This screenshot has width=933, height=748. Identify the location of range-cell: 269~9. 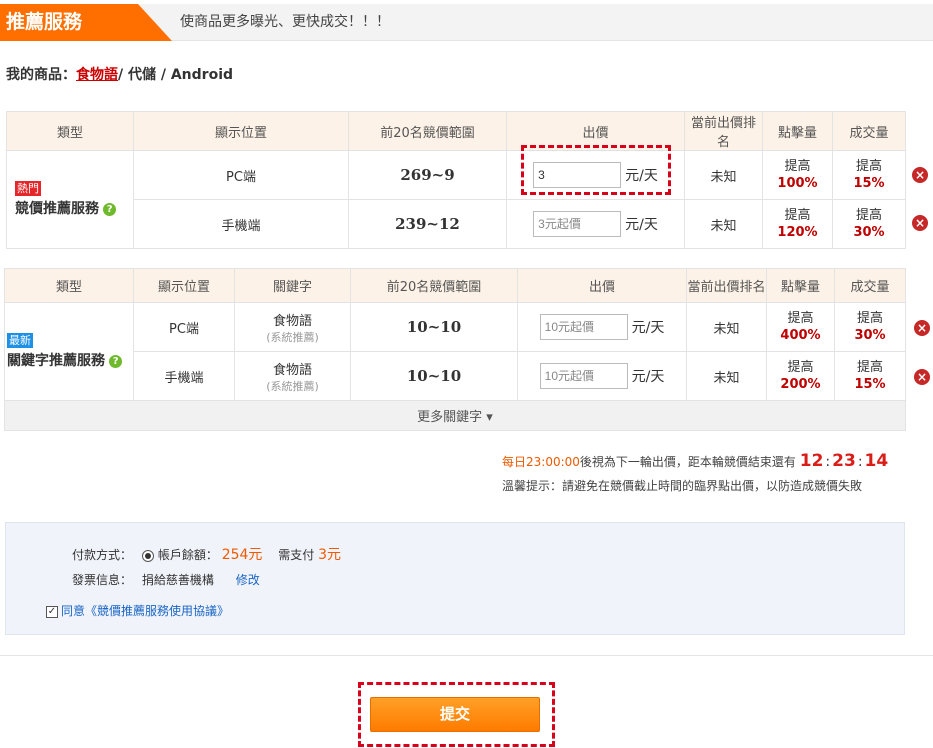
(427, 175).